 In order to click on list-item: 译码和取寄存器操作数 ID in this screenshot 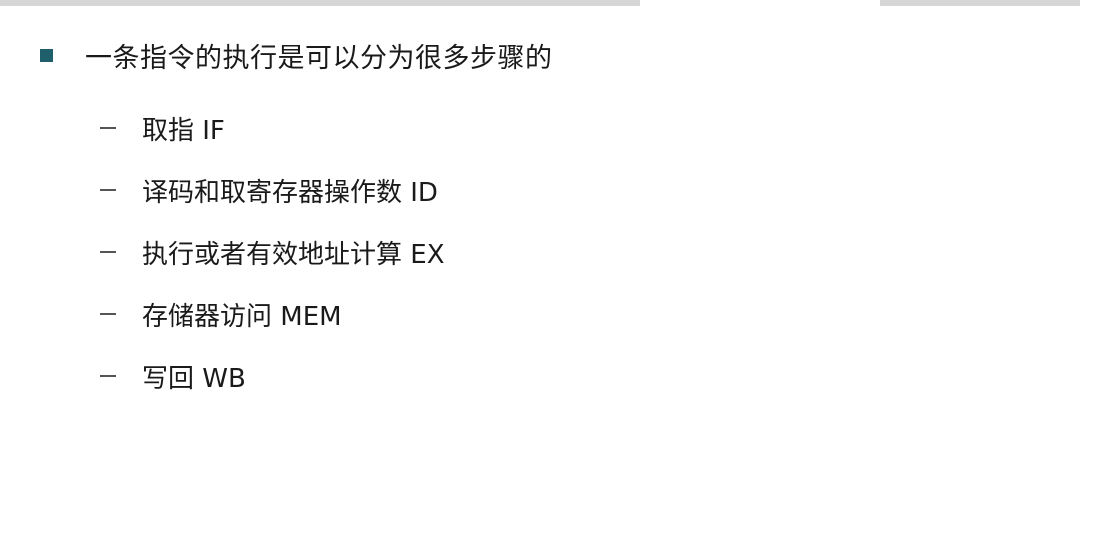, I will do `click(272, 190)`.